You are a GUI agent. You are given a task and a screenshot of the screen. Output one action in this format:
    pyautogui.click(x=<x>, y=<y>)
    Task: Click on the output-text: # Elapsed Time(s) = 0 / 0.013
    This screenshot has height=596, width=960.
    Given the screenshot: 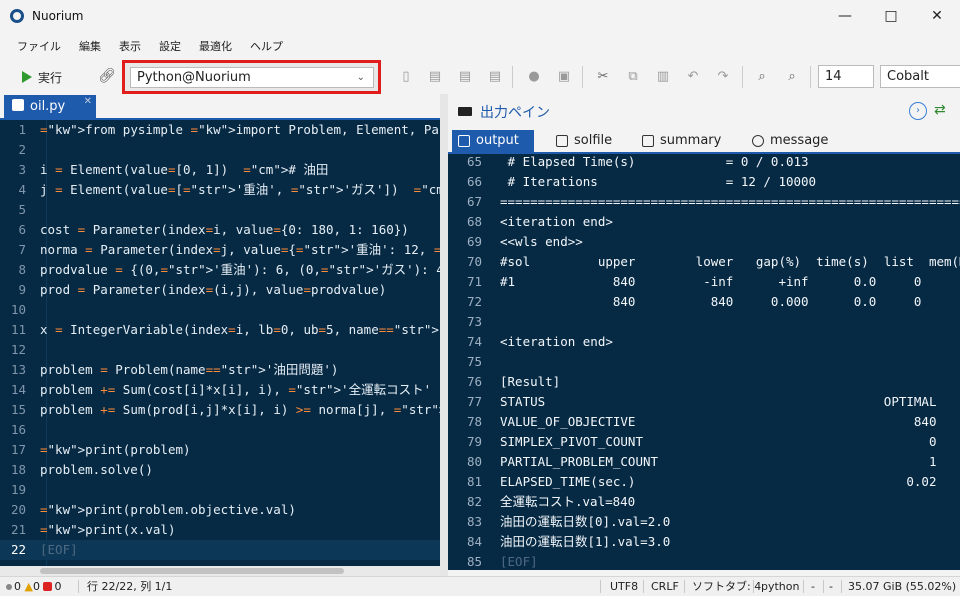 What is the action you would take?
    pyautogui.click(x=654, y=161)
    